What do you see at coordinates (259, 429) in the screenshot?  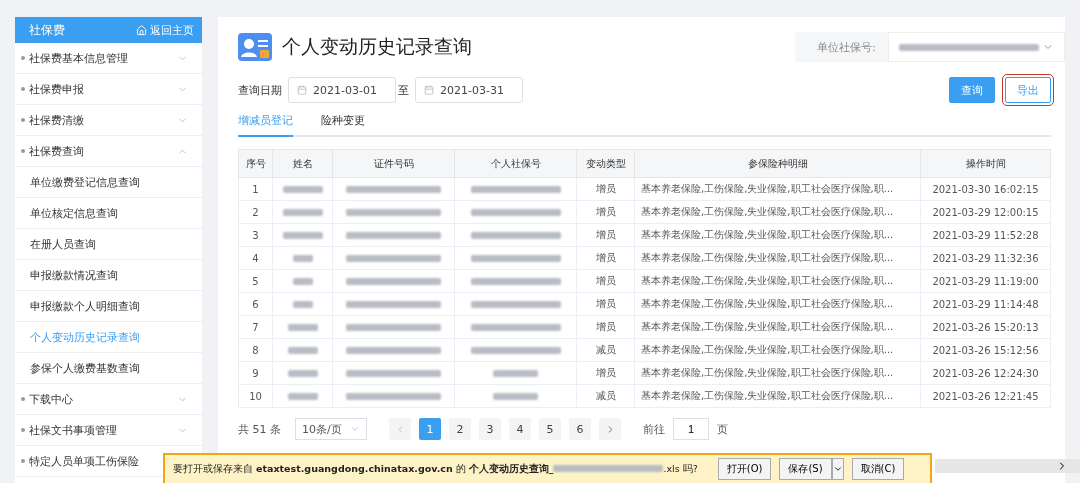 I see `total-count: 共 51 条` at bounding box center [259, 429].